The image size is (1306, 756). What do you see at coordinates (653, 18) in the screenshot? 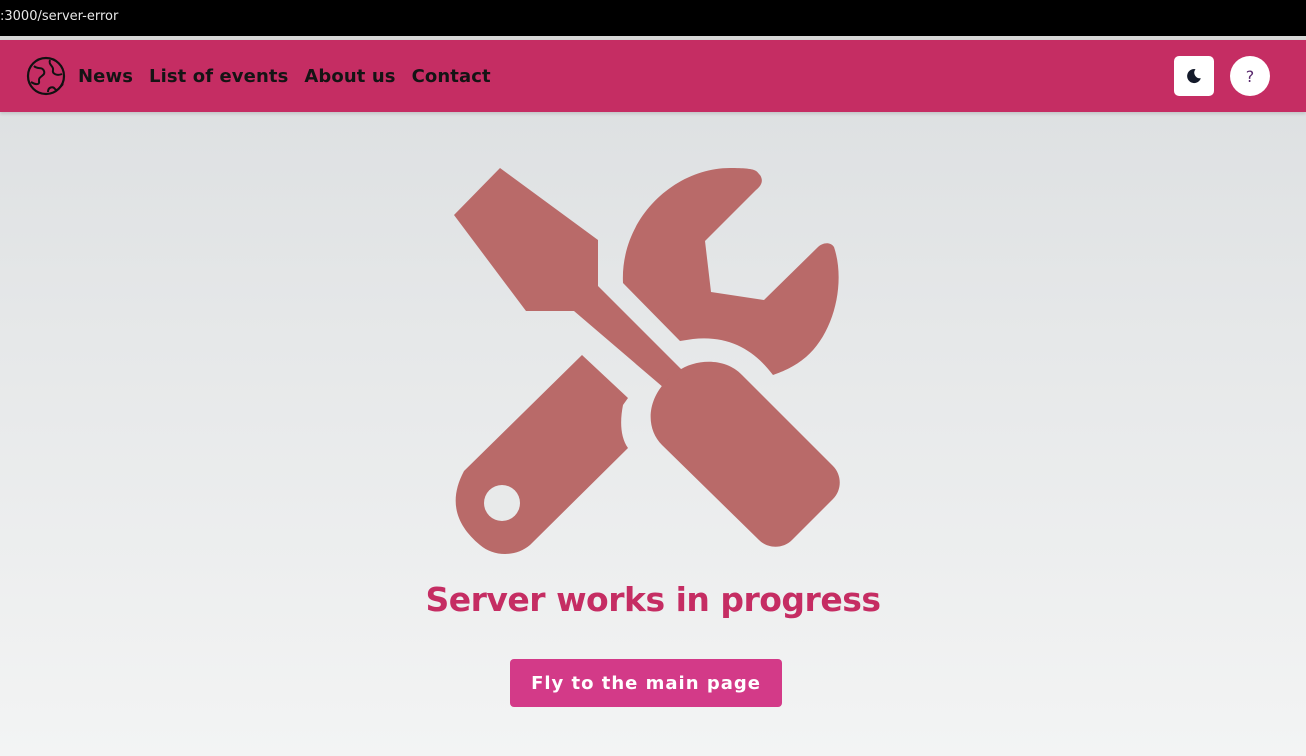
I see `browser-url-bar: :3000/server-error` at bounding box center [653, 18].